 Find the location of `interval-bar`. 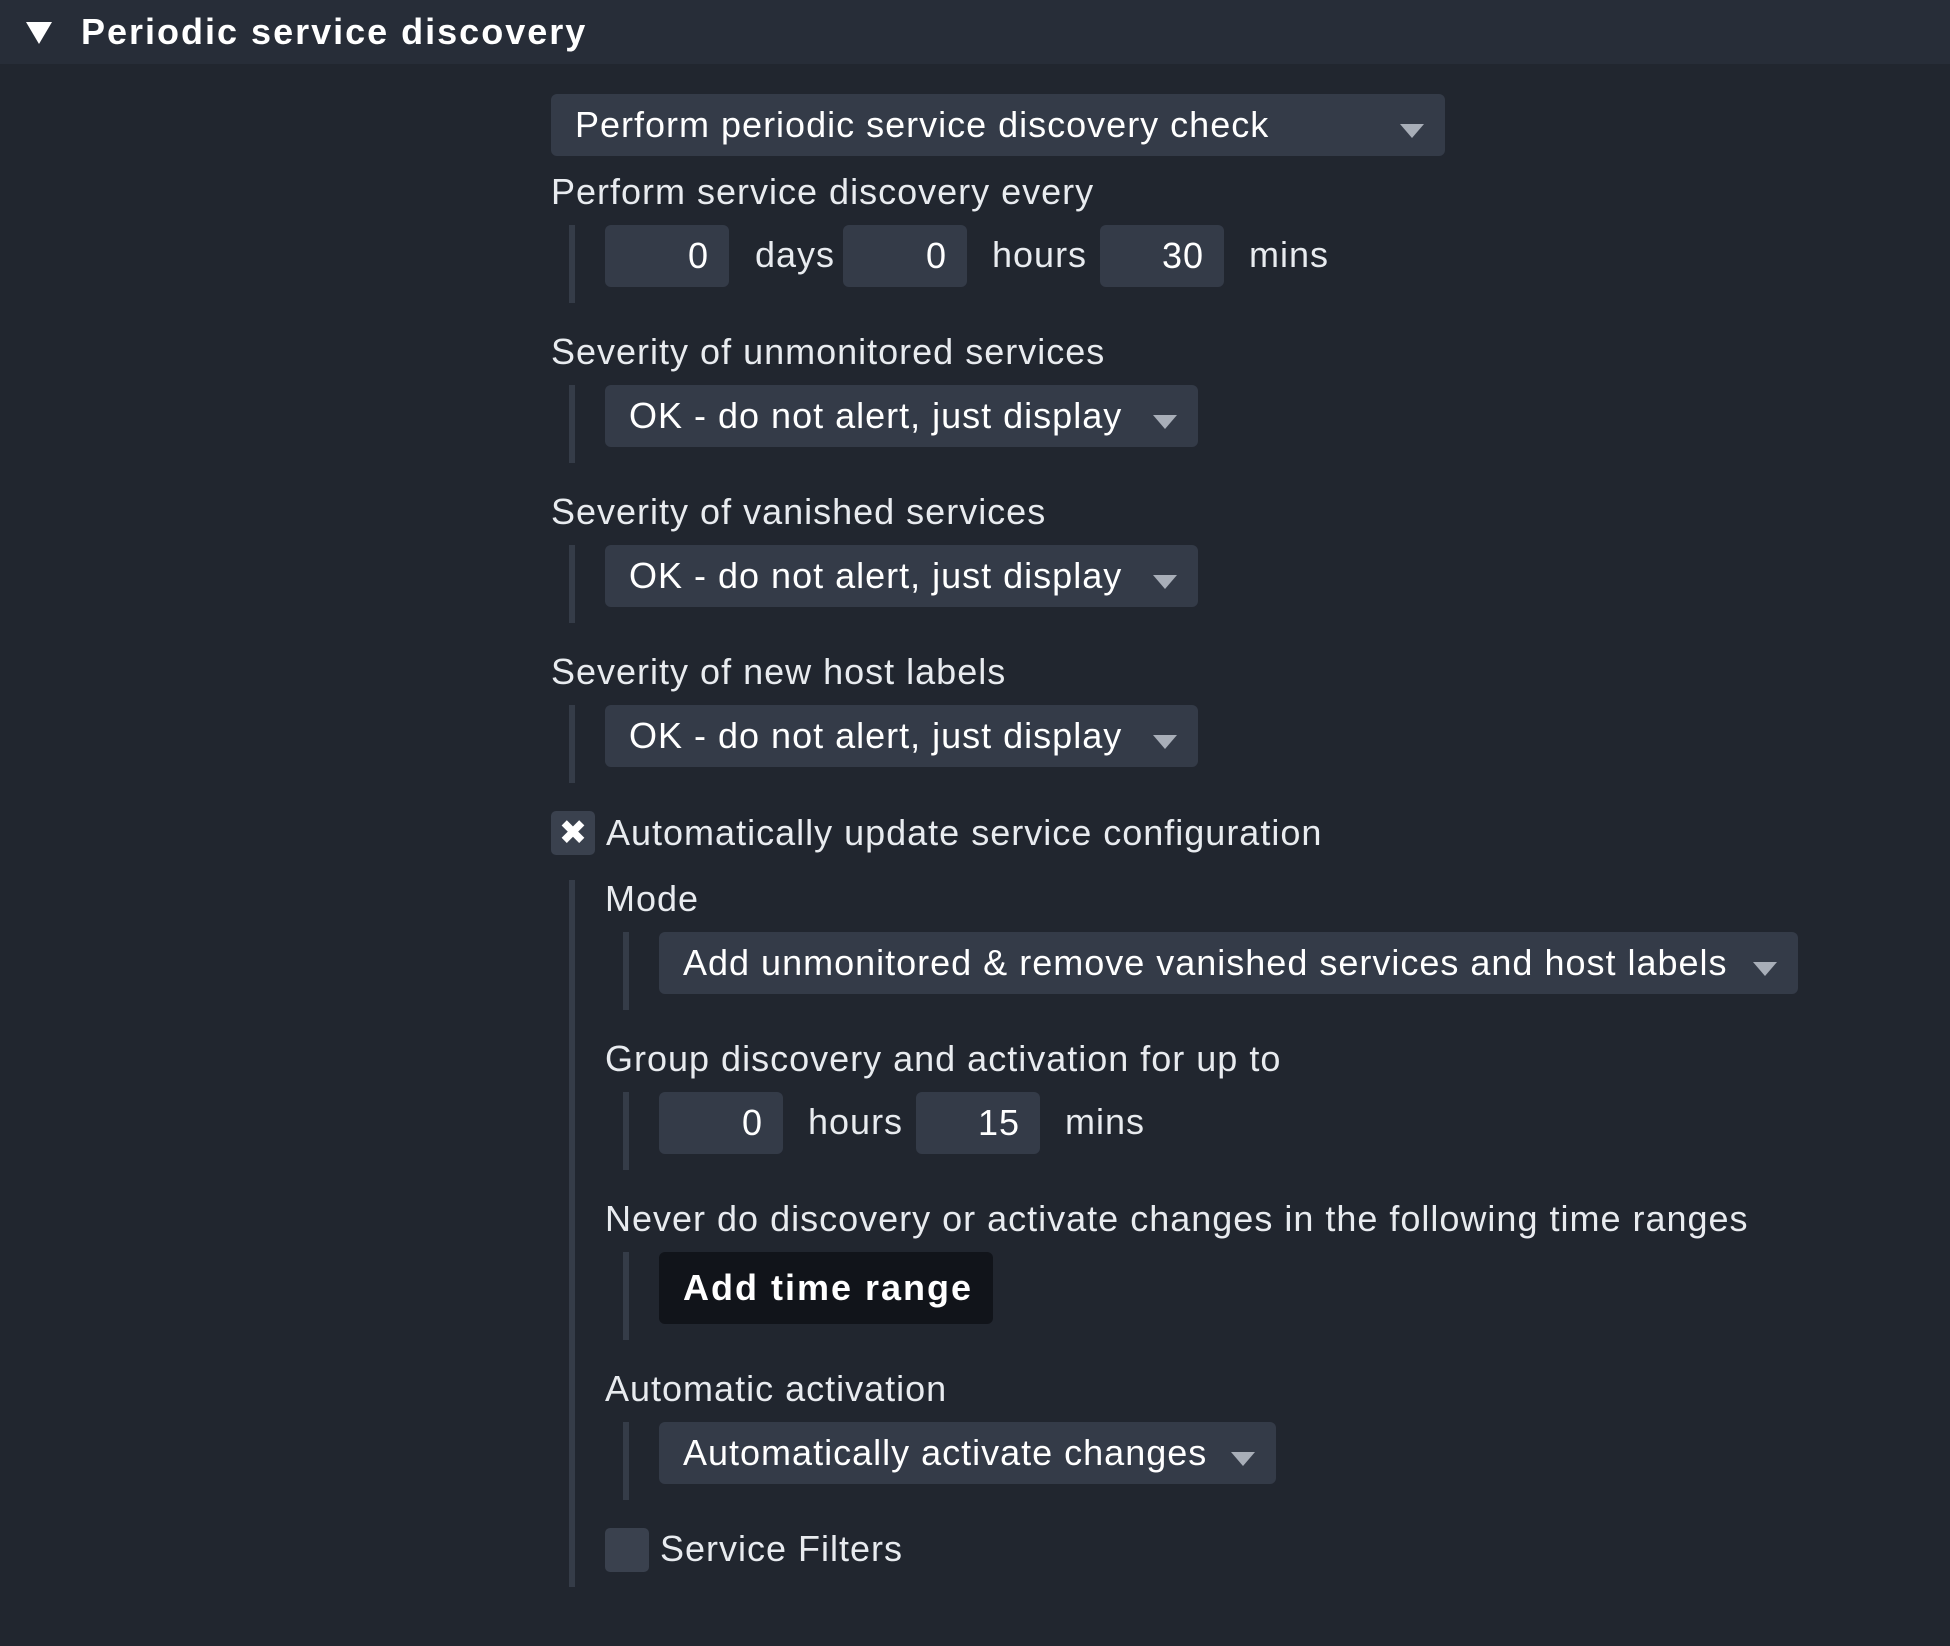

interval-bar is located at coordinates (572, 264).